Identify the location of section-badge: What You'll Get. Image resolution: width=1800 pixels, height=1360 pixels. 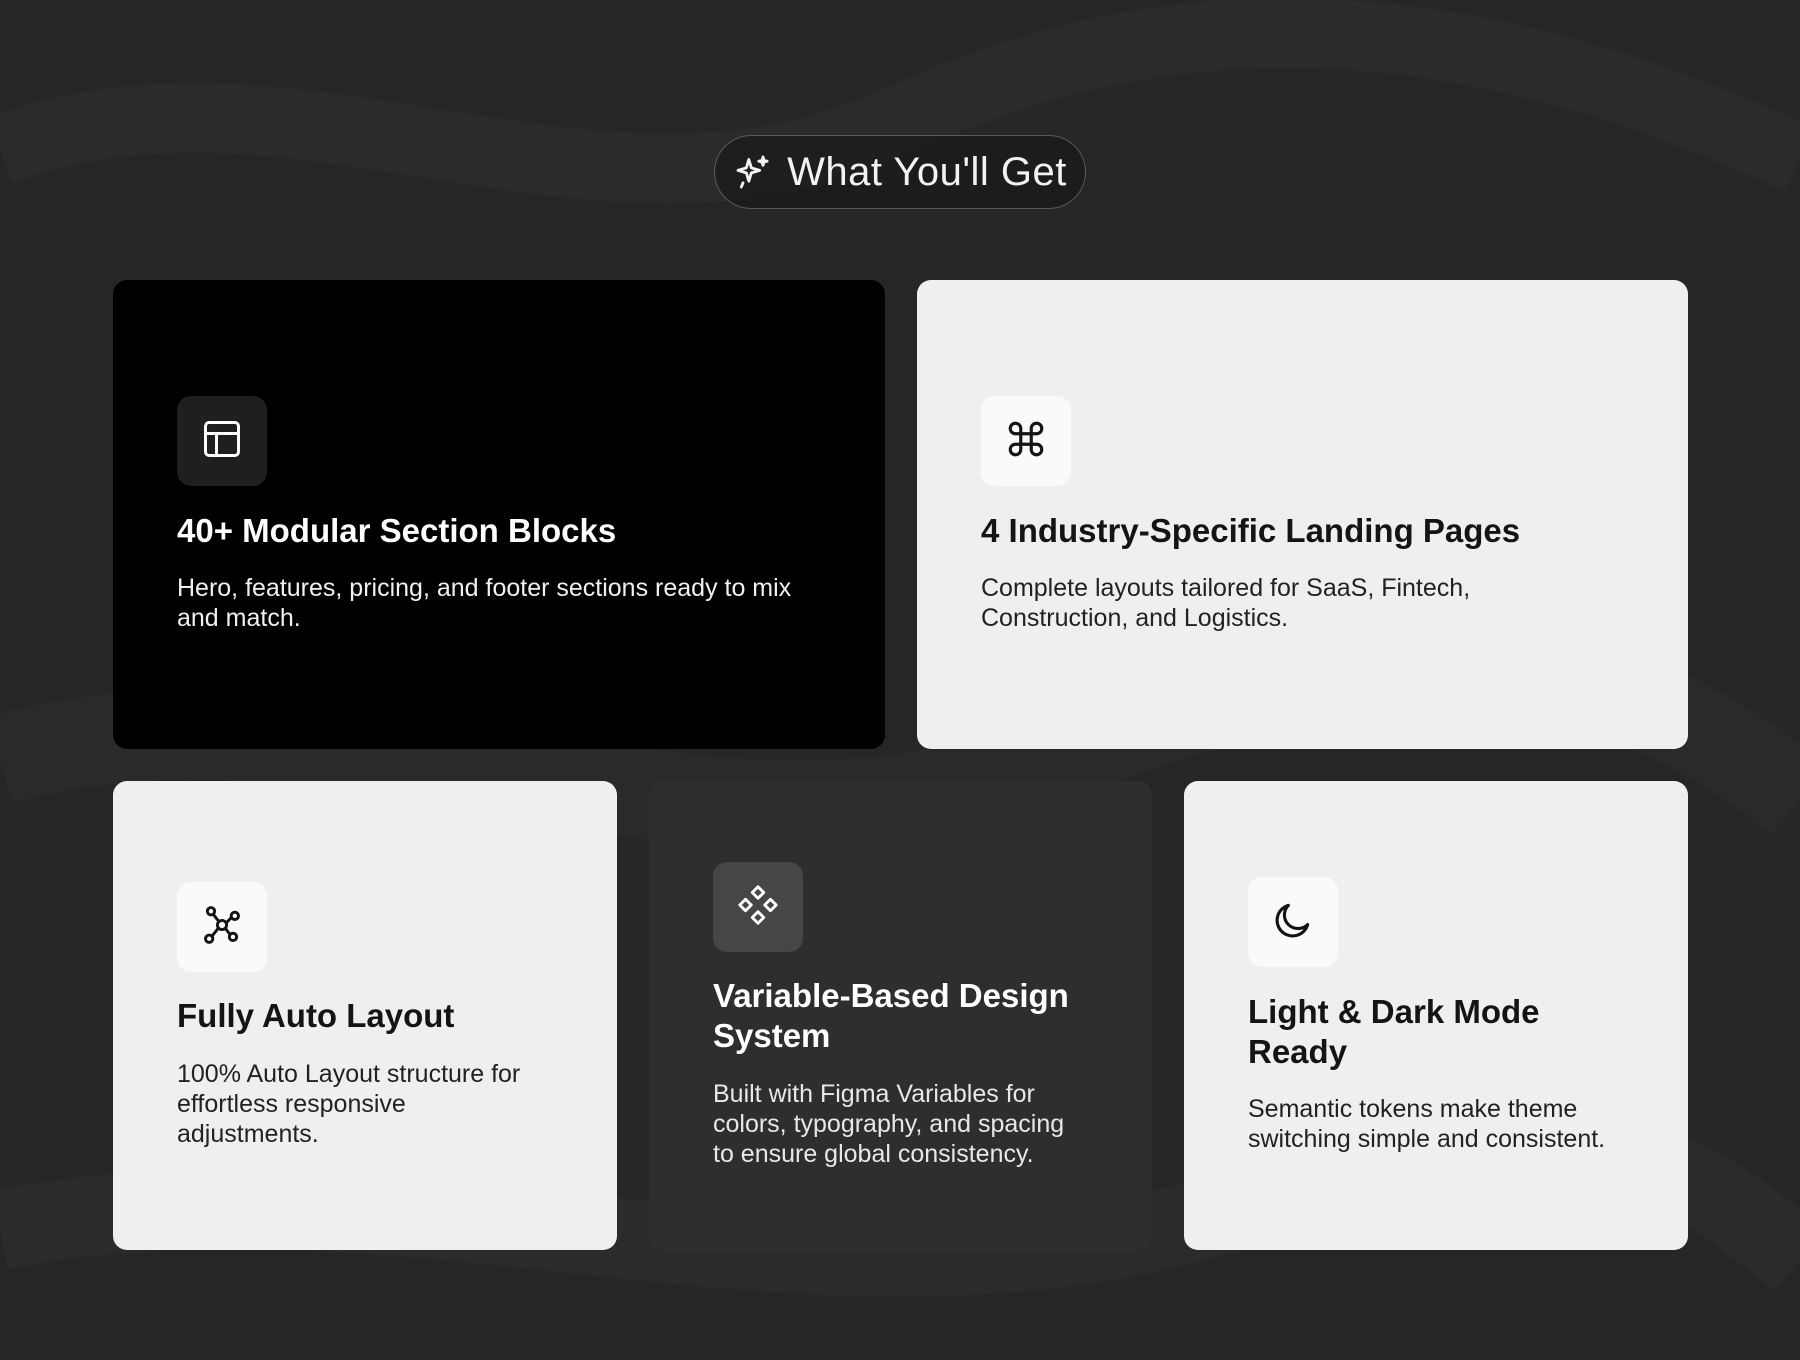
(900, 172).